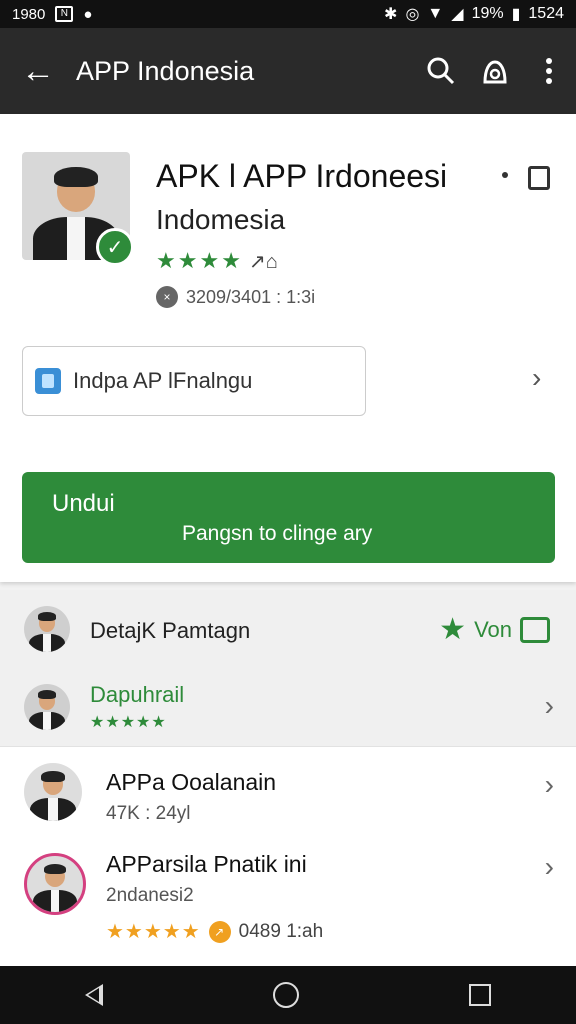 This screenshot has height=1024, width=576. I want to click on nav-recents-icon, so click(480, 995).